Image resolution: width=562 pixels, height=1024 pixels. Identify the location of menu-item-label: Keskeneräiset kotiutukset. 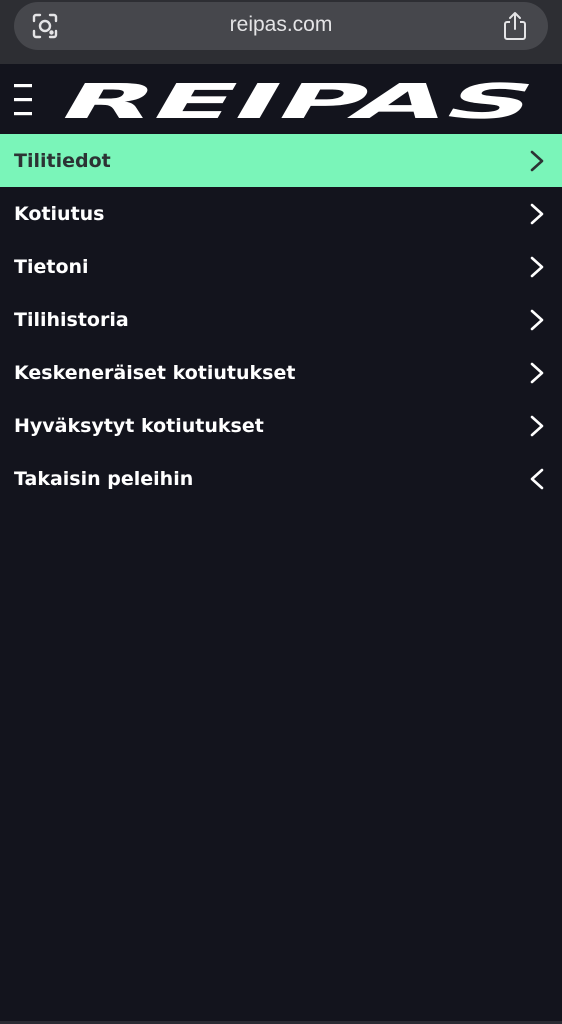
(155, 372).